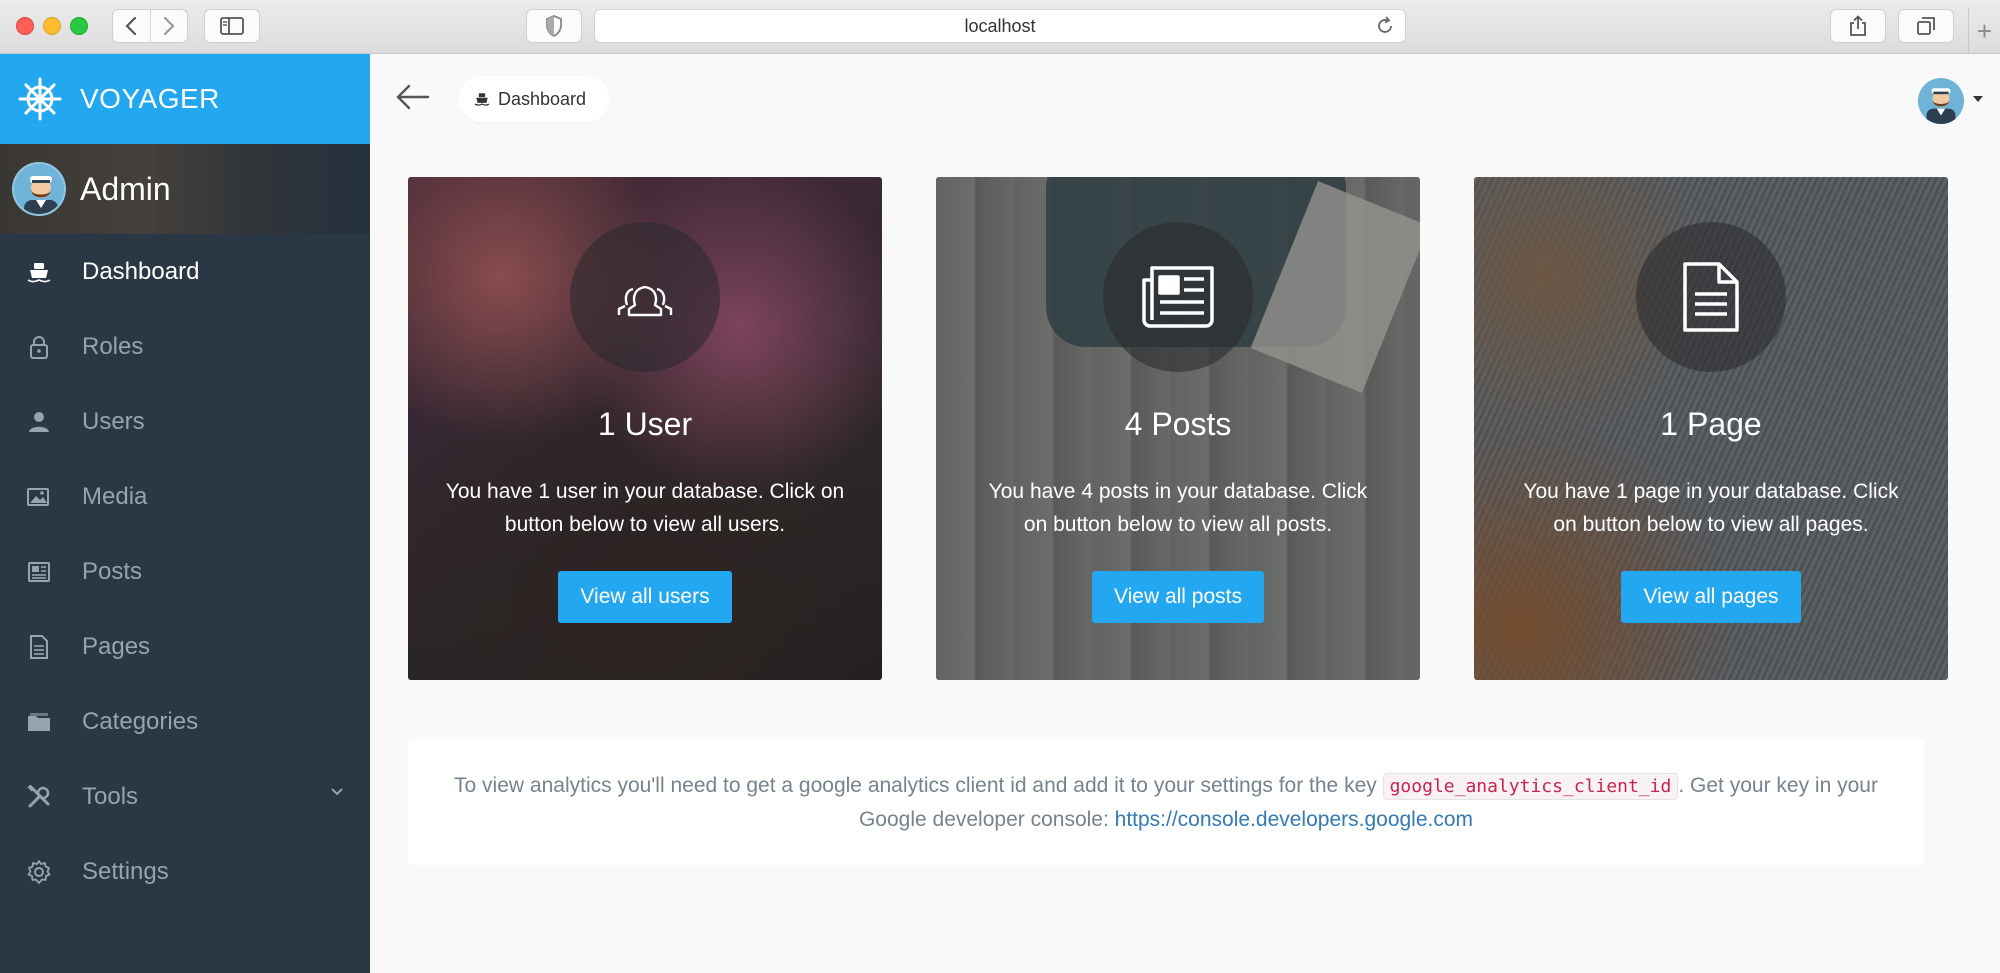 The height and width of the screenshot is (973, 2000). What do you see at coordinates (39, 347) in the screenshot?
I see `lock-icon` at bounding box center [39, 347].